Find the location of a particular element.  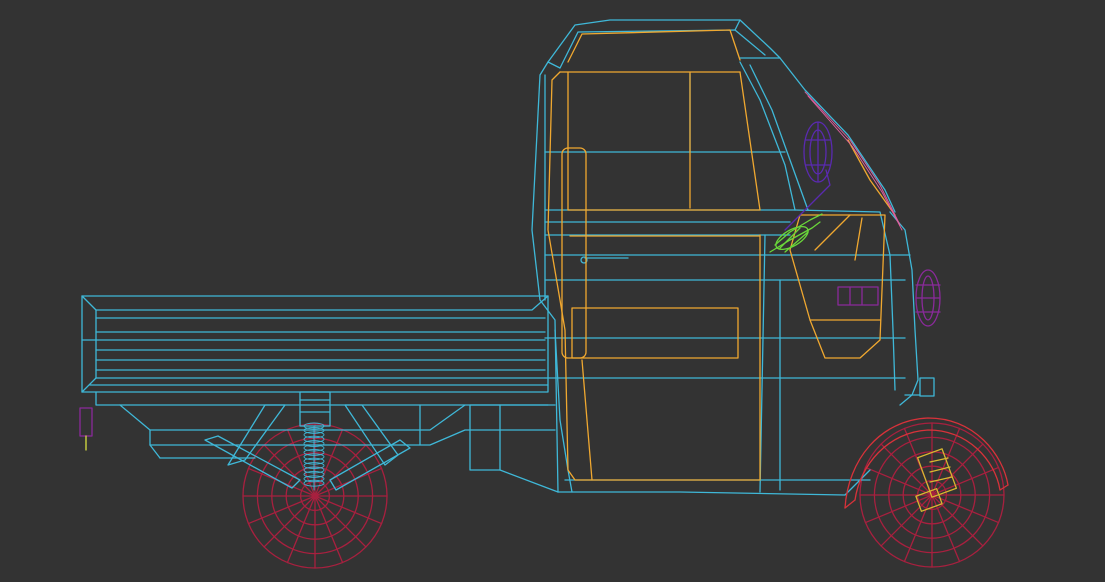

front-panel is located at coordinates (845, 300).